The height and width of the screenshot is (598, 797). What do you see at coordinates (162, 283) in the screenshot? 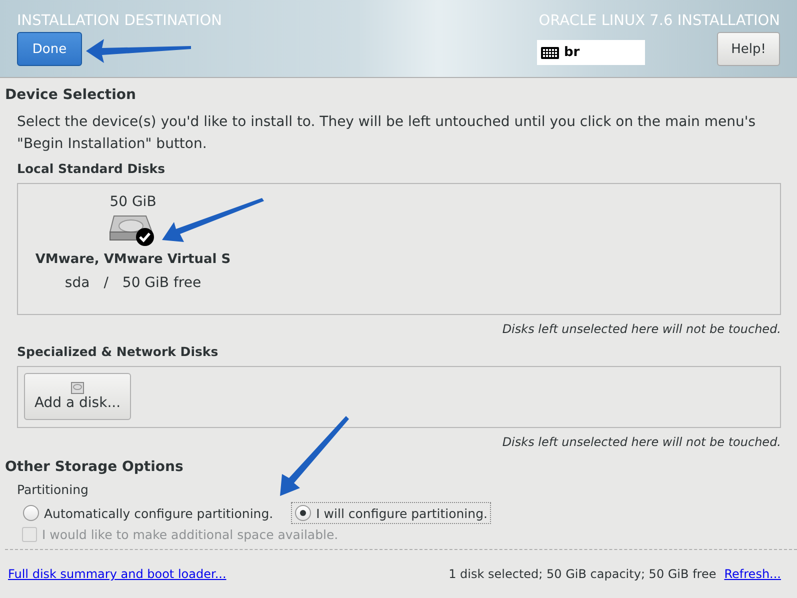
I see `free-space: 50 GiB free` at bounding box center [162, 283].